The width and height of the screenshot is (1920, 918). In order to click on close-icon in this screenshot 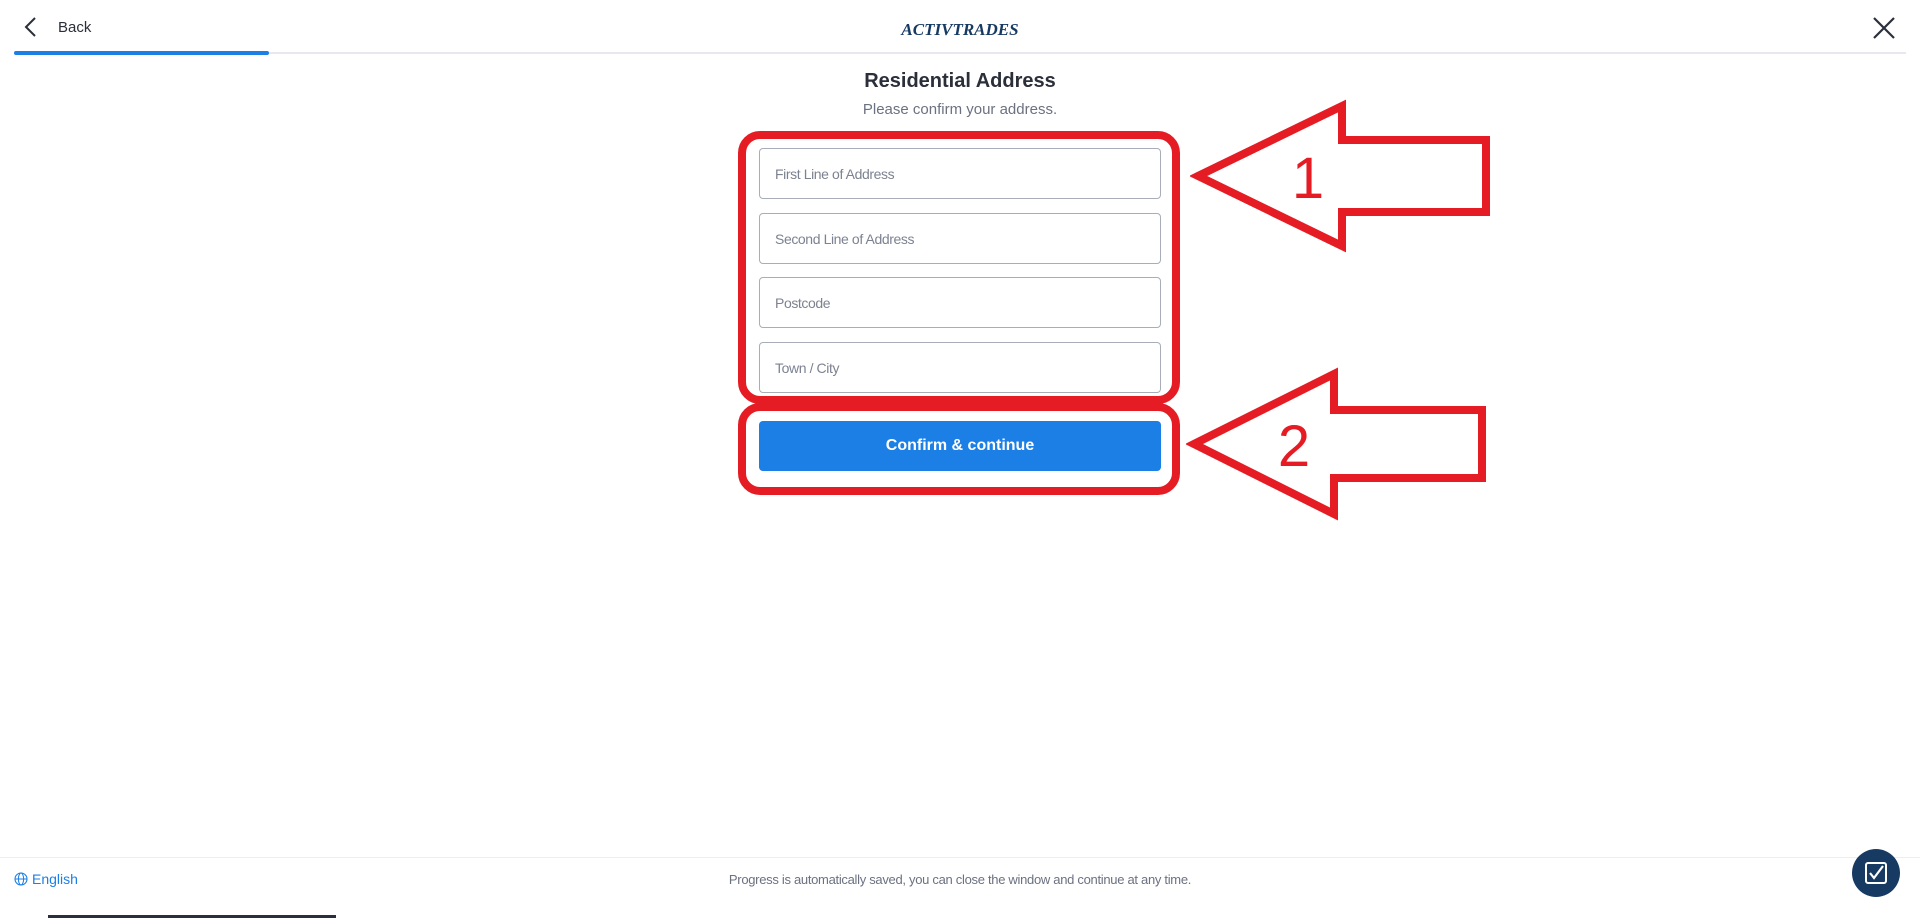, I will do `click(1884, 28)`.